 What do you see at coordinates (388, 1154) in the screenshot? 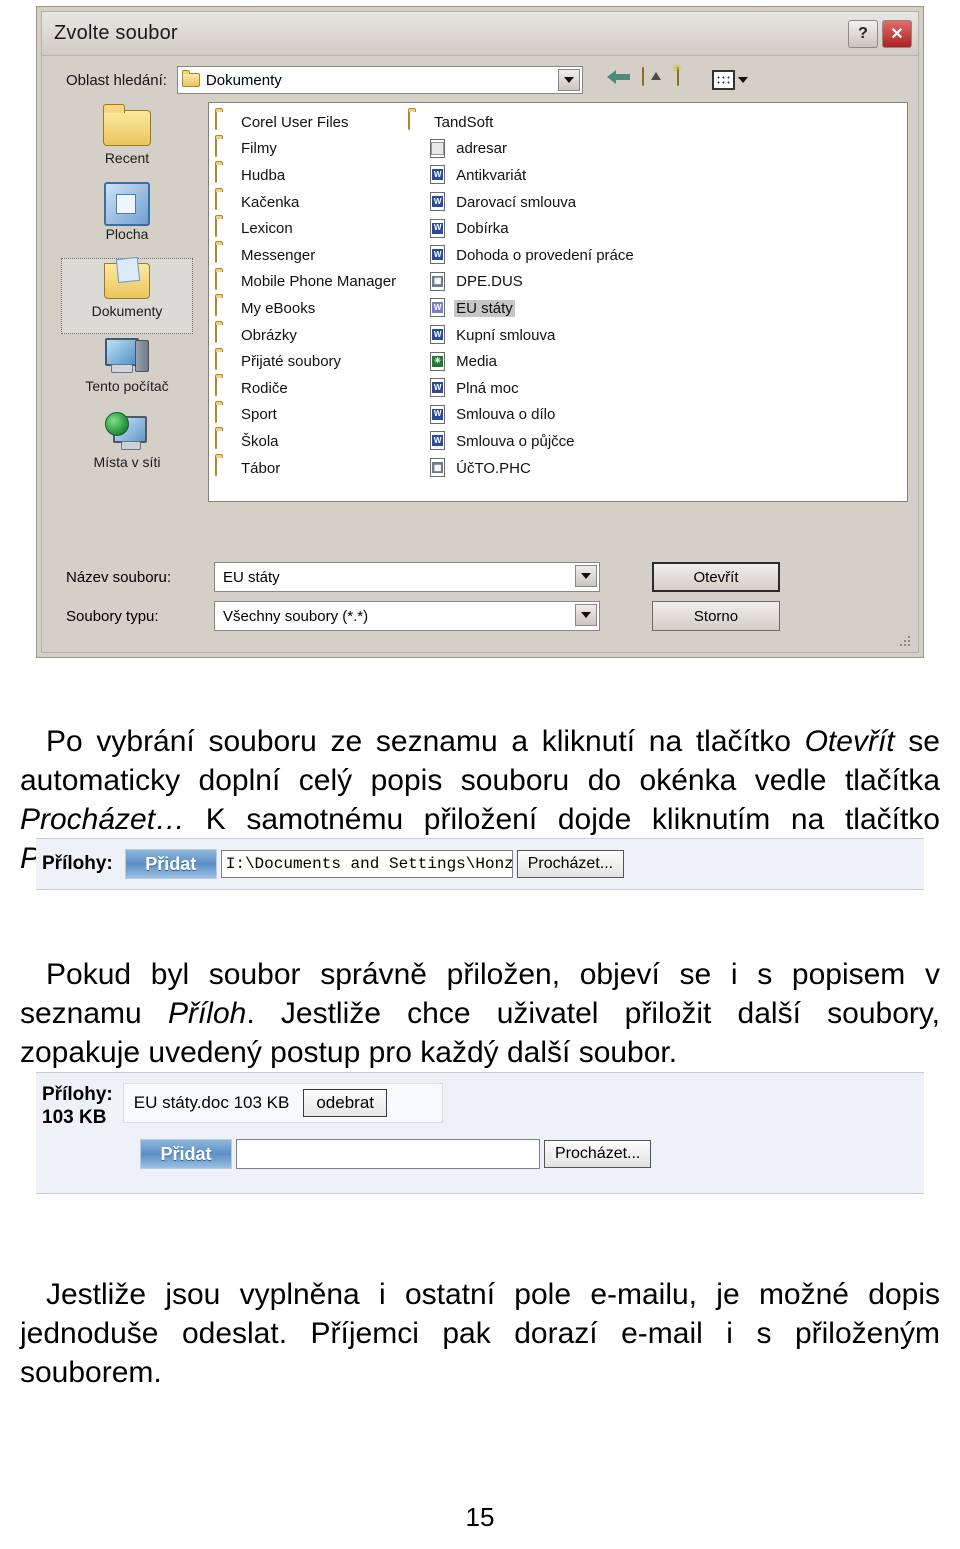
I see `attachment-path-input` at bounding box center [388, 1154].